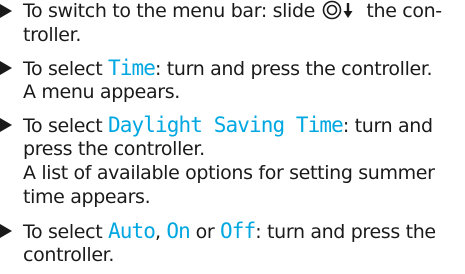 The image size is (465, 274). What do you see at coordinates (178, 231) in the screenshot?
I see `option-on: On` at bounding box center [178, 231].